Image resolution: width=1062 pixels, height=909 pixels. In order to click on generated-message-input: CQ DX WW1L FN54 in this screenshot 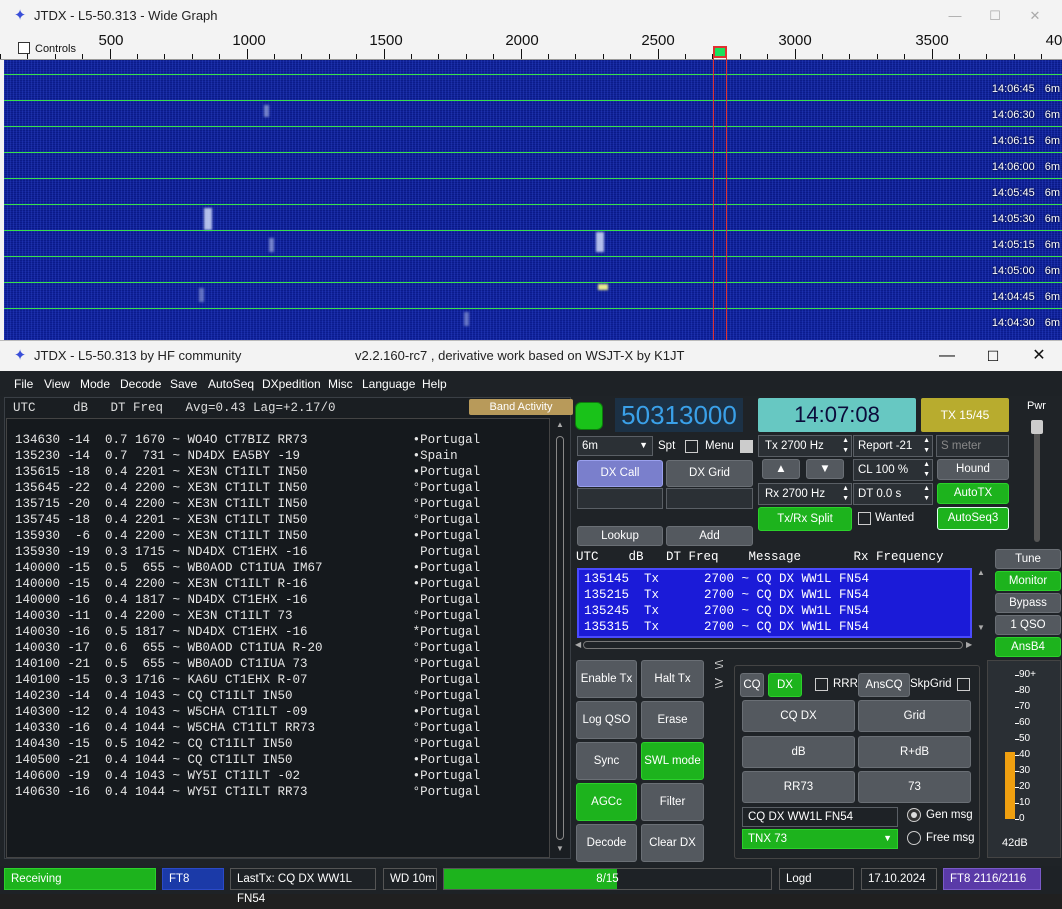, I will do `click(820, 817)`.